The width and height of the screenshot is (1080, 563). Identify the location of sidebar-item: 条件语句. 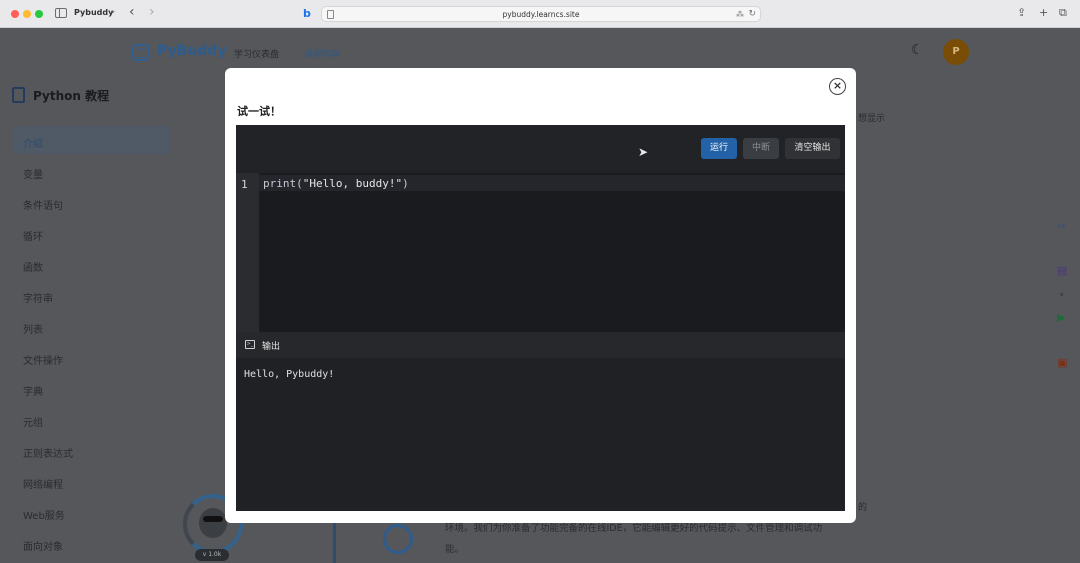
(43, 204).